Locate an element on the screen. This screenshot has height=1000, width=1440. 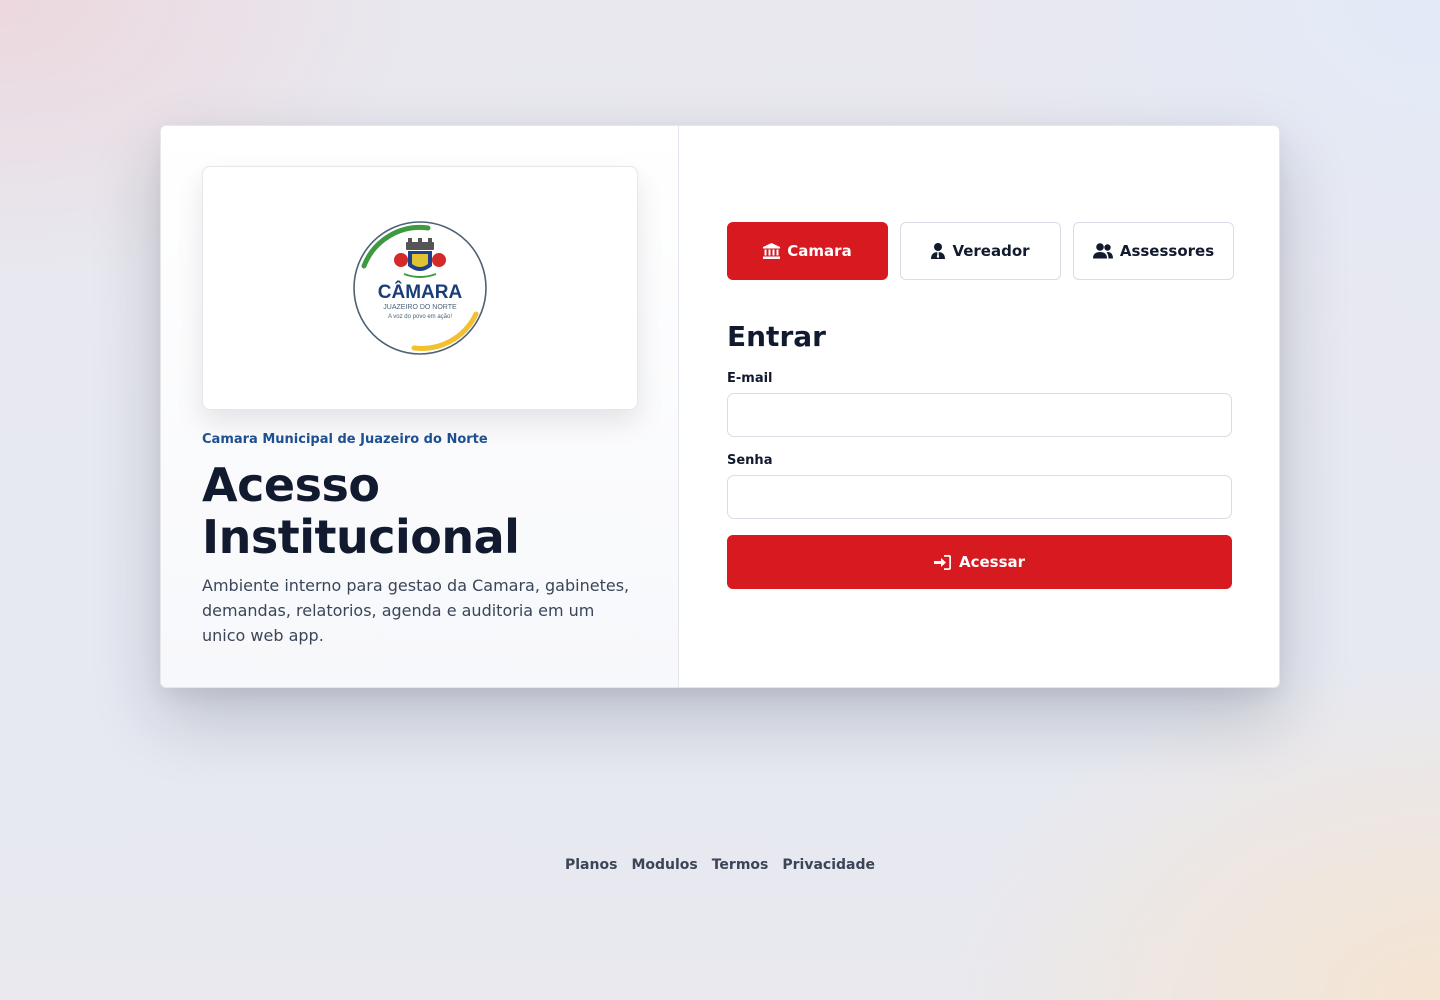
footer-link-planos: Planos is located at coordinates (591, 865).